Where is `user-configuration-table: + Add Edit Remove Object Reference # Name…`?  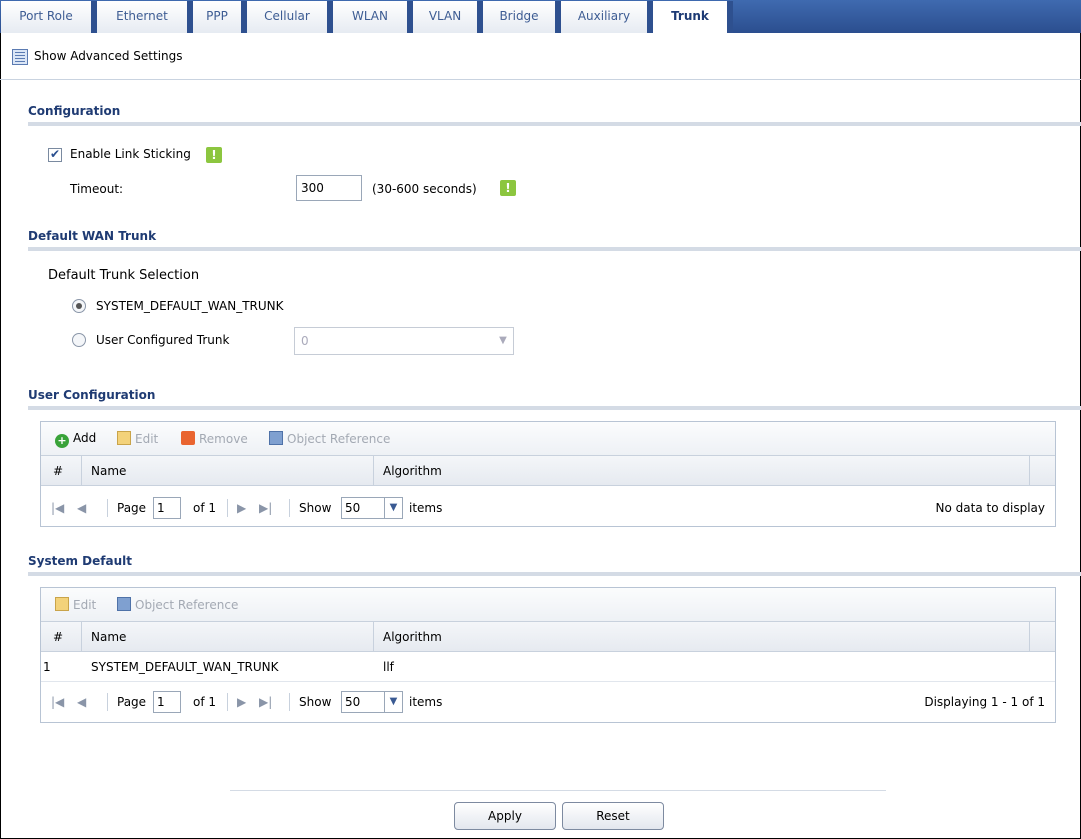 user-configuration-table: + Add Edit Remove Object Reference # Name… is located at coordinates (548, 474).